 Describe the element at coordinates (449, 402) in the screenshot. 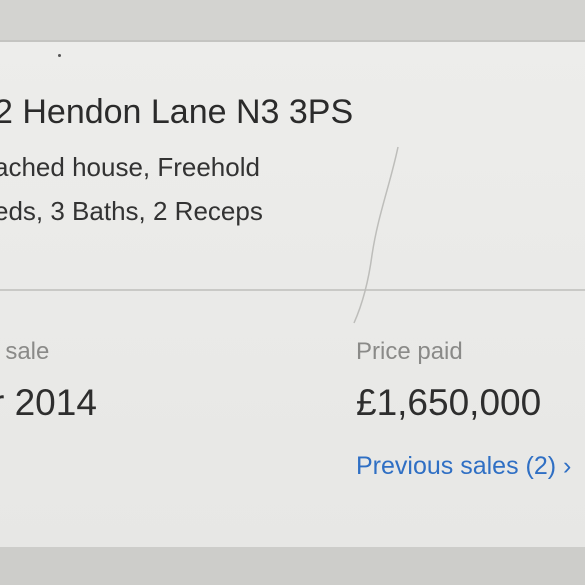

I see `price-paid-value: £1,650,000` at that location.